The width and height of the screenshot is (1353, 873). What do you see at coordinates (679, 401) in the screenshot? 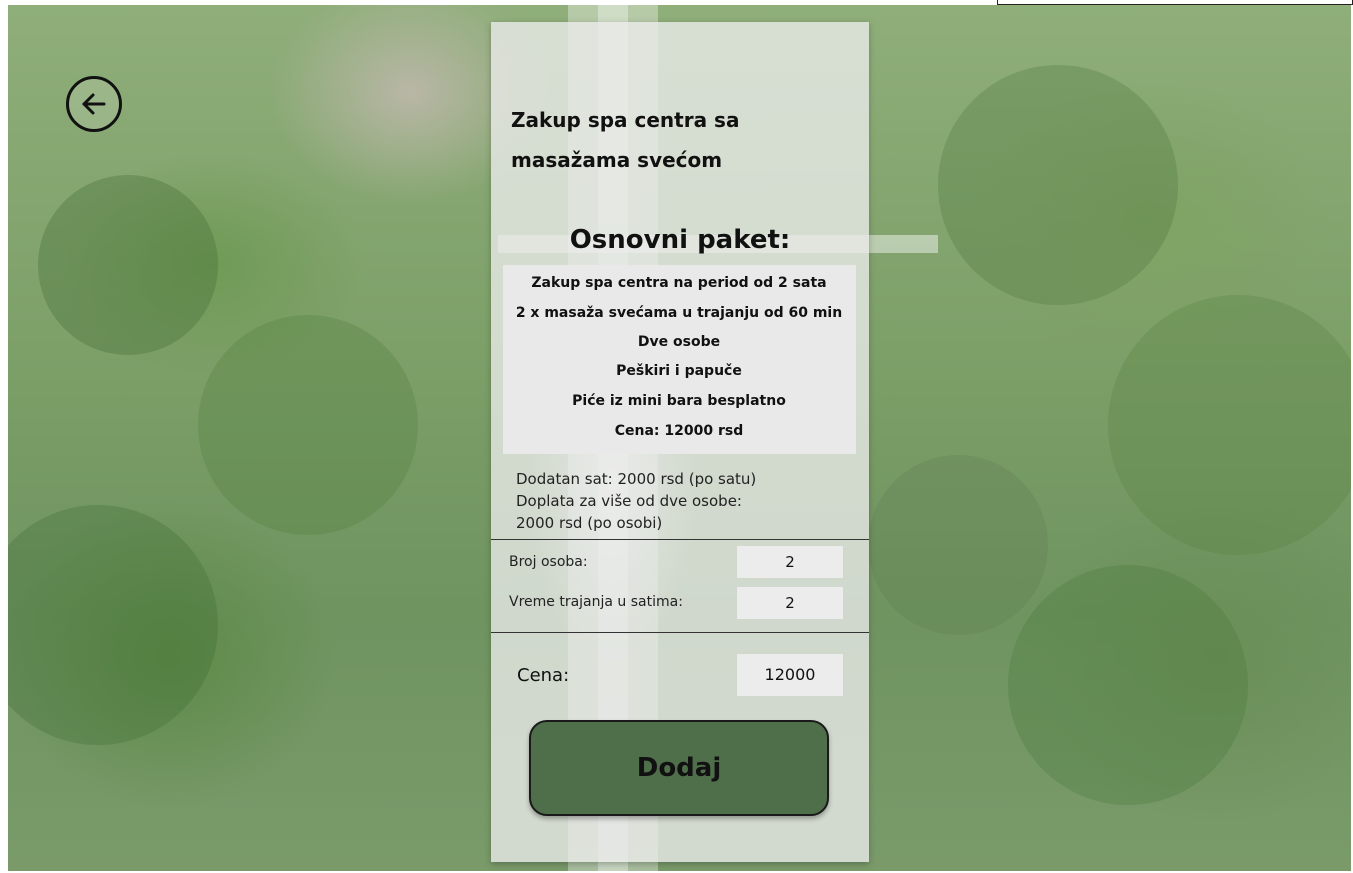
I see `package-line: Piće iz mini bara besplatno` at bounding box center [679, 401].